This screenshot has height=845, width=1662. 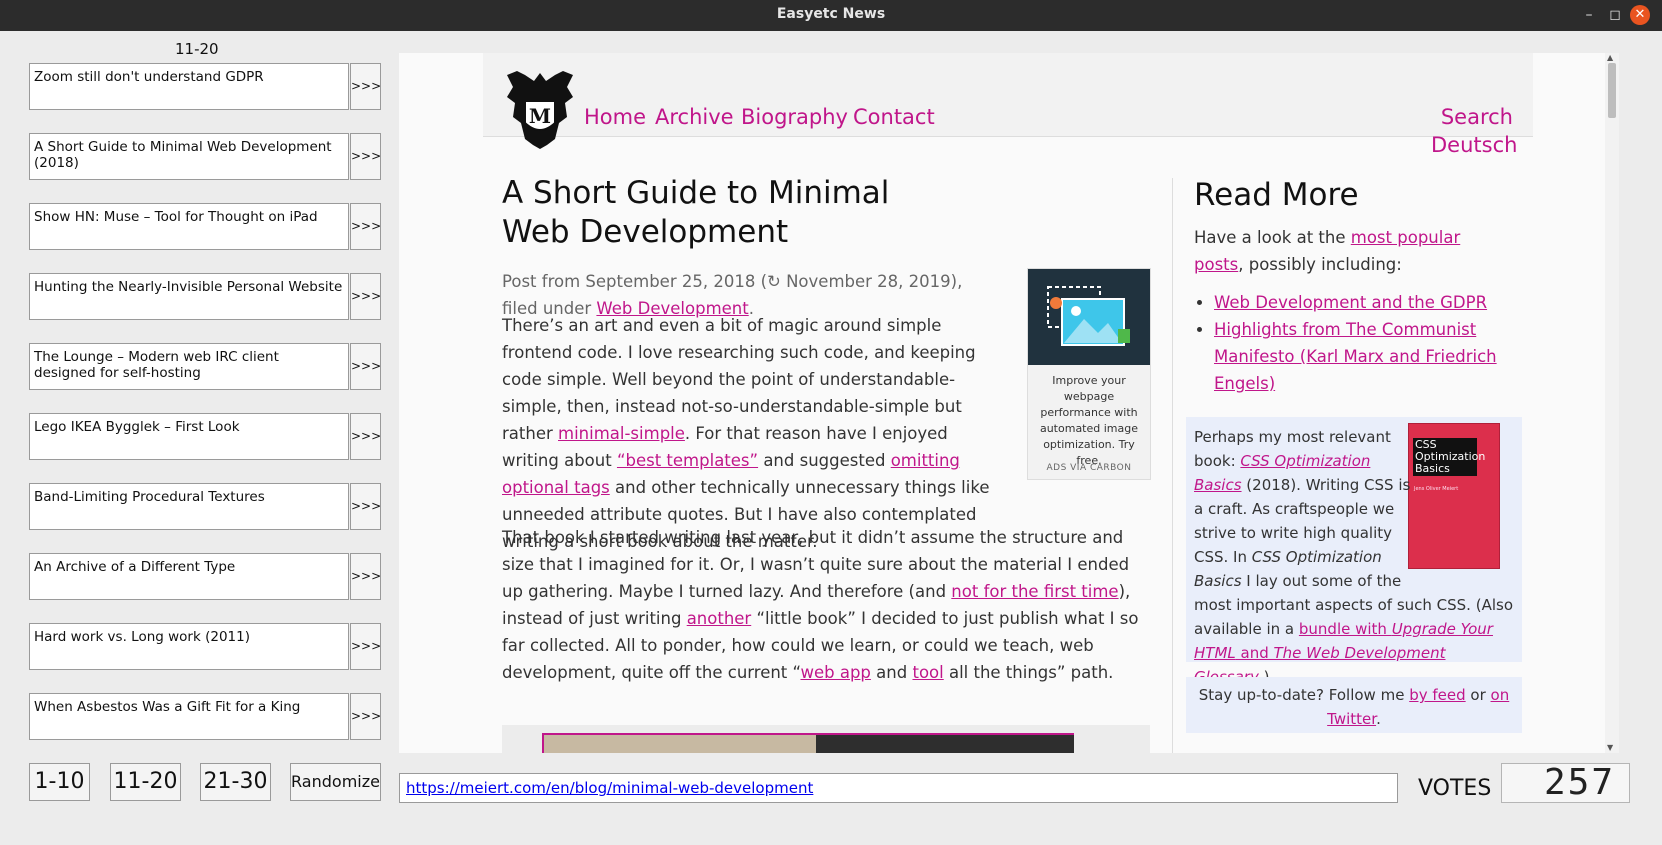 I want to click on vertical-scrollbar: ▲ ▼, so click(x=1612, y=403).